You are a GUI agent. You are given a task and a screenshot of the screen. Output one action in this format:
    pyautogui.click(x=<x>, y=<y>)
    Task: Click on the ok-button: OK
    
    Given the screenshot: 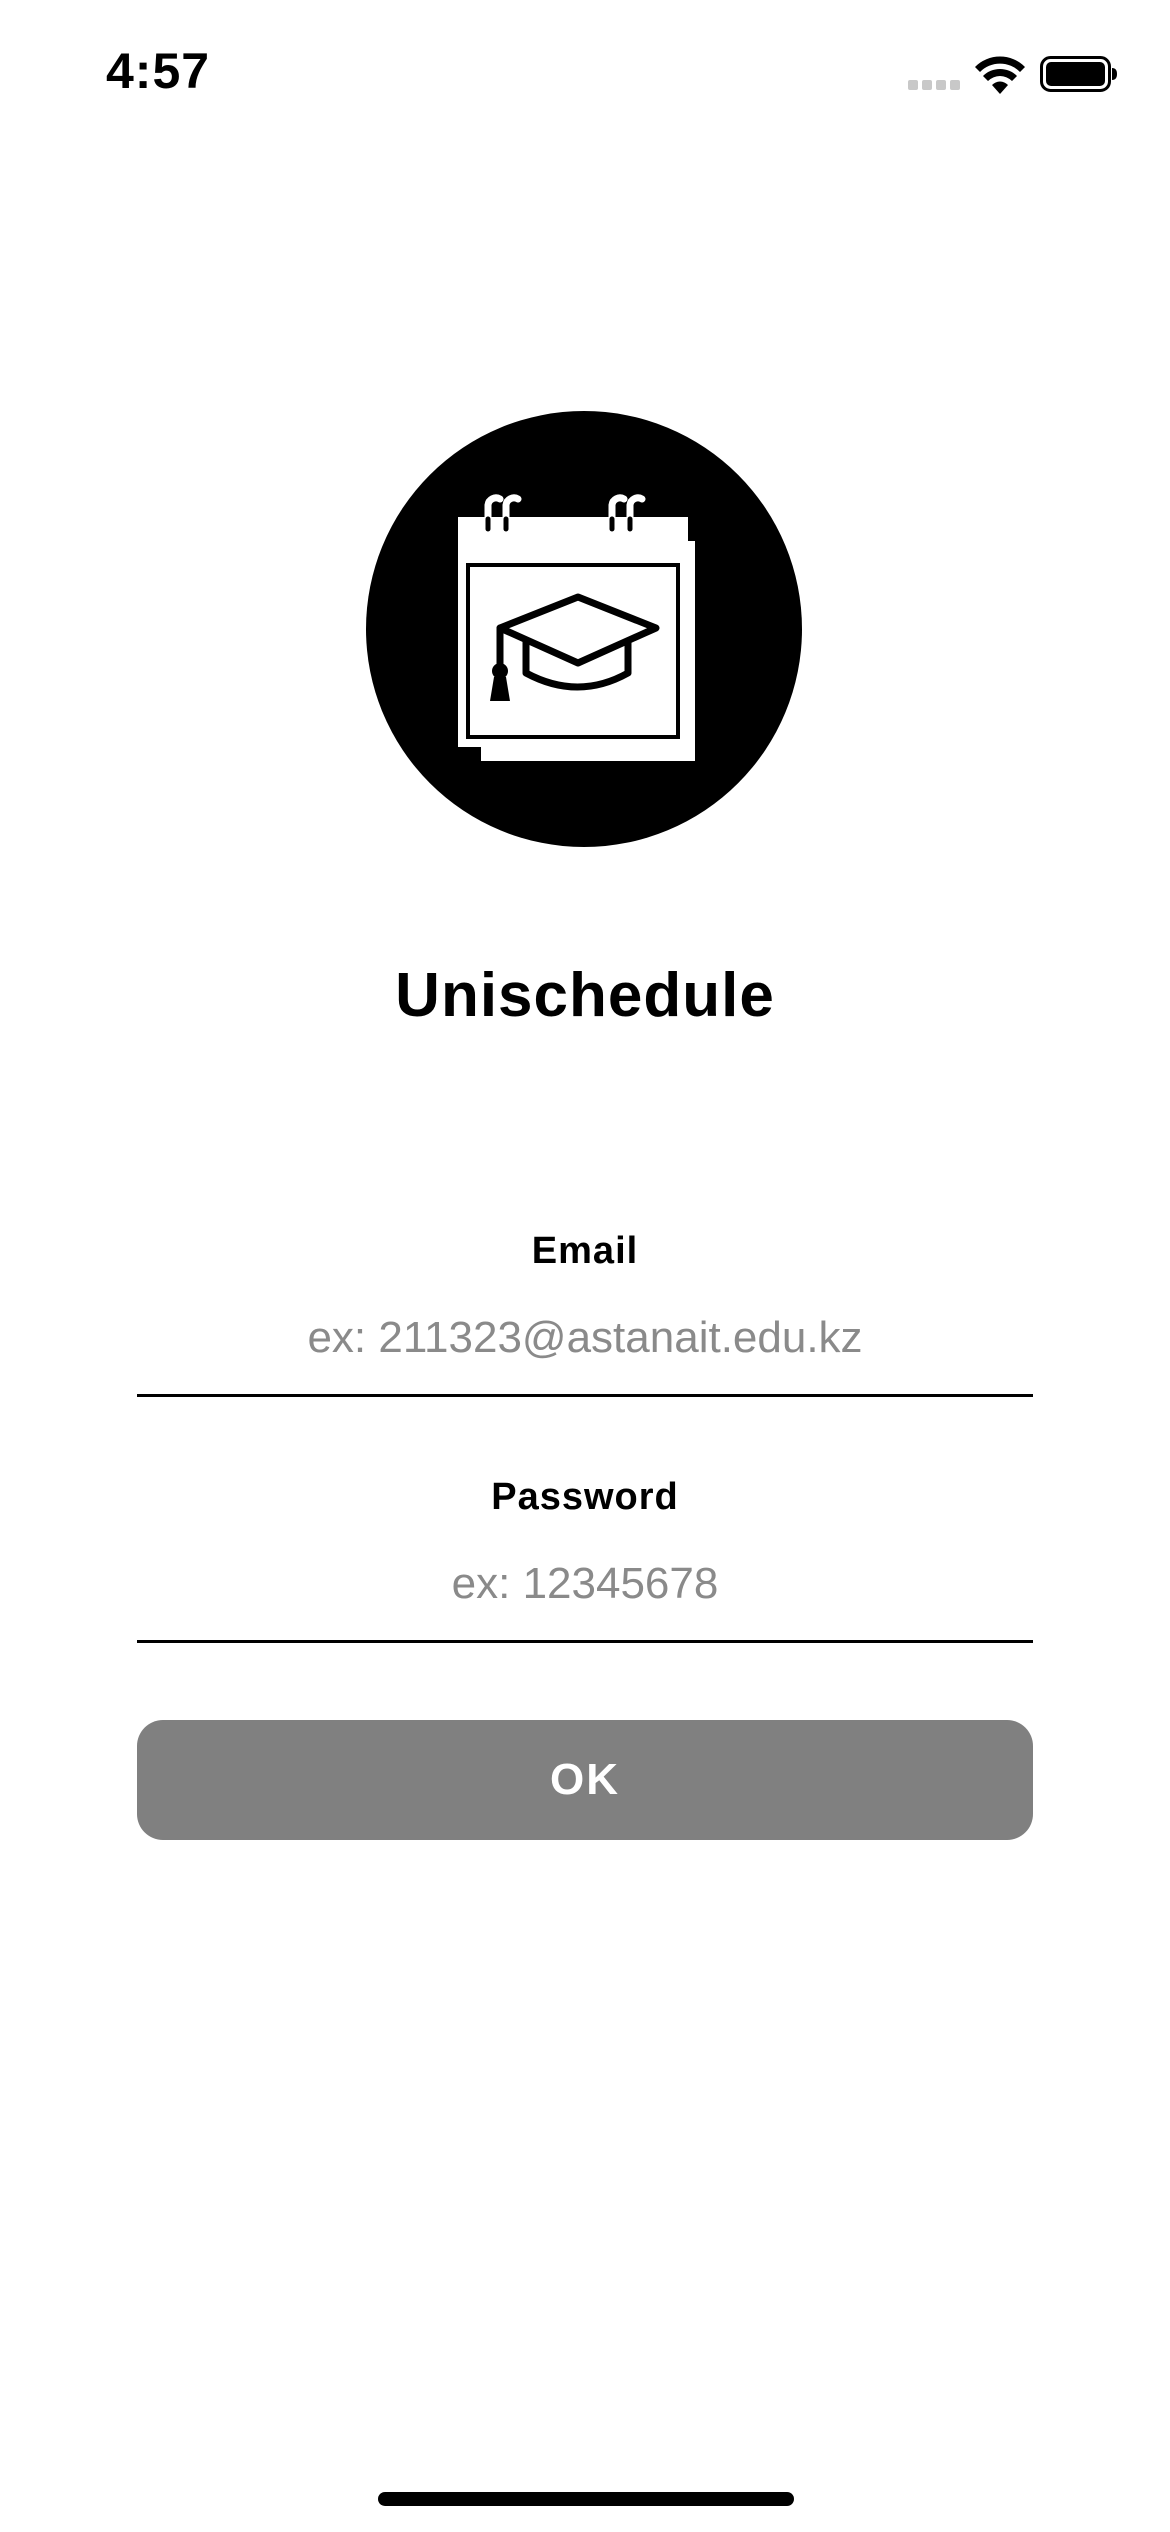 What is the action you would take?
    pyautogui.click(x=585, y=1780)
    